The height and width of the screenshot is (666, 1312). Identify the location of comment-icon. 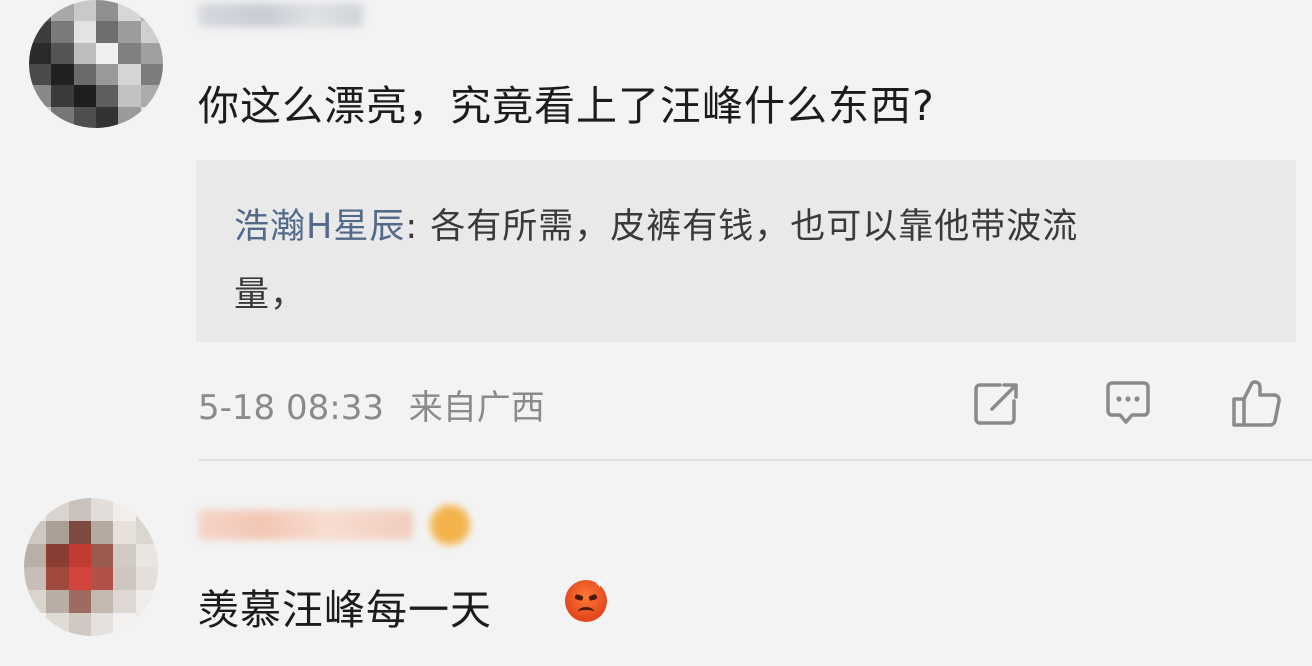
(1128, 403).